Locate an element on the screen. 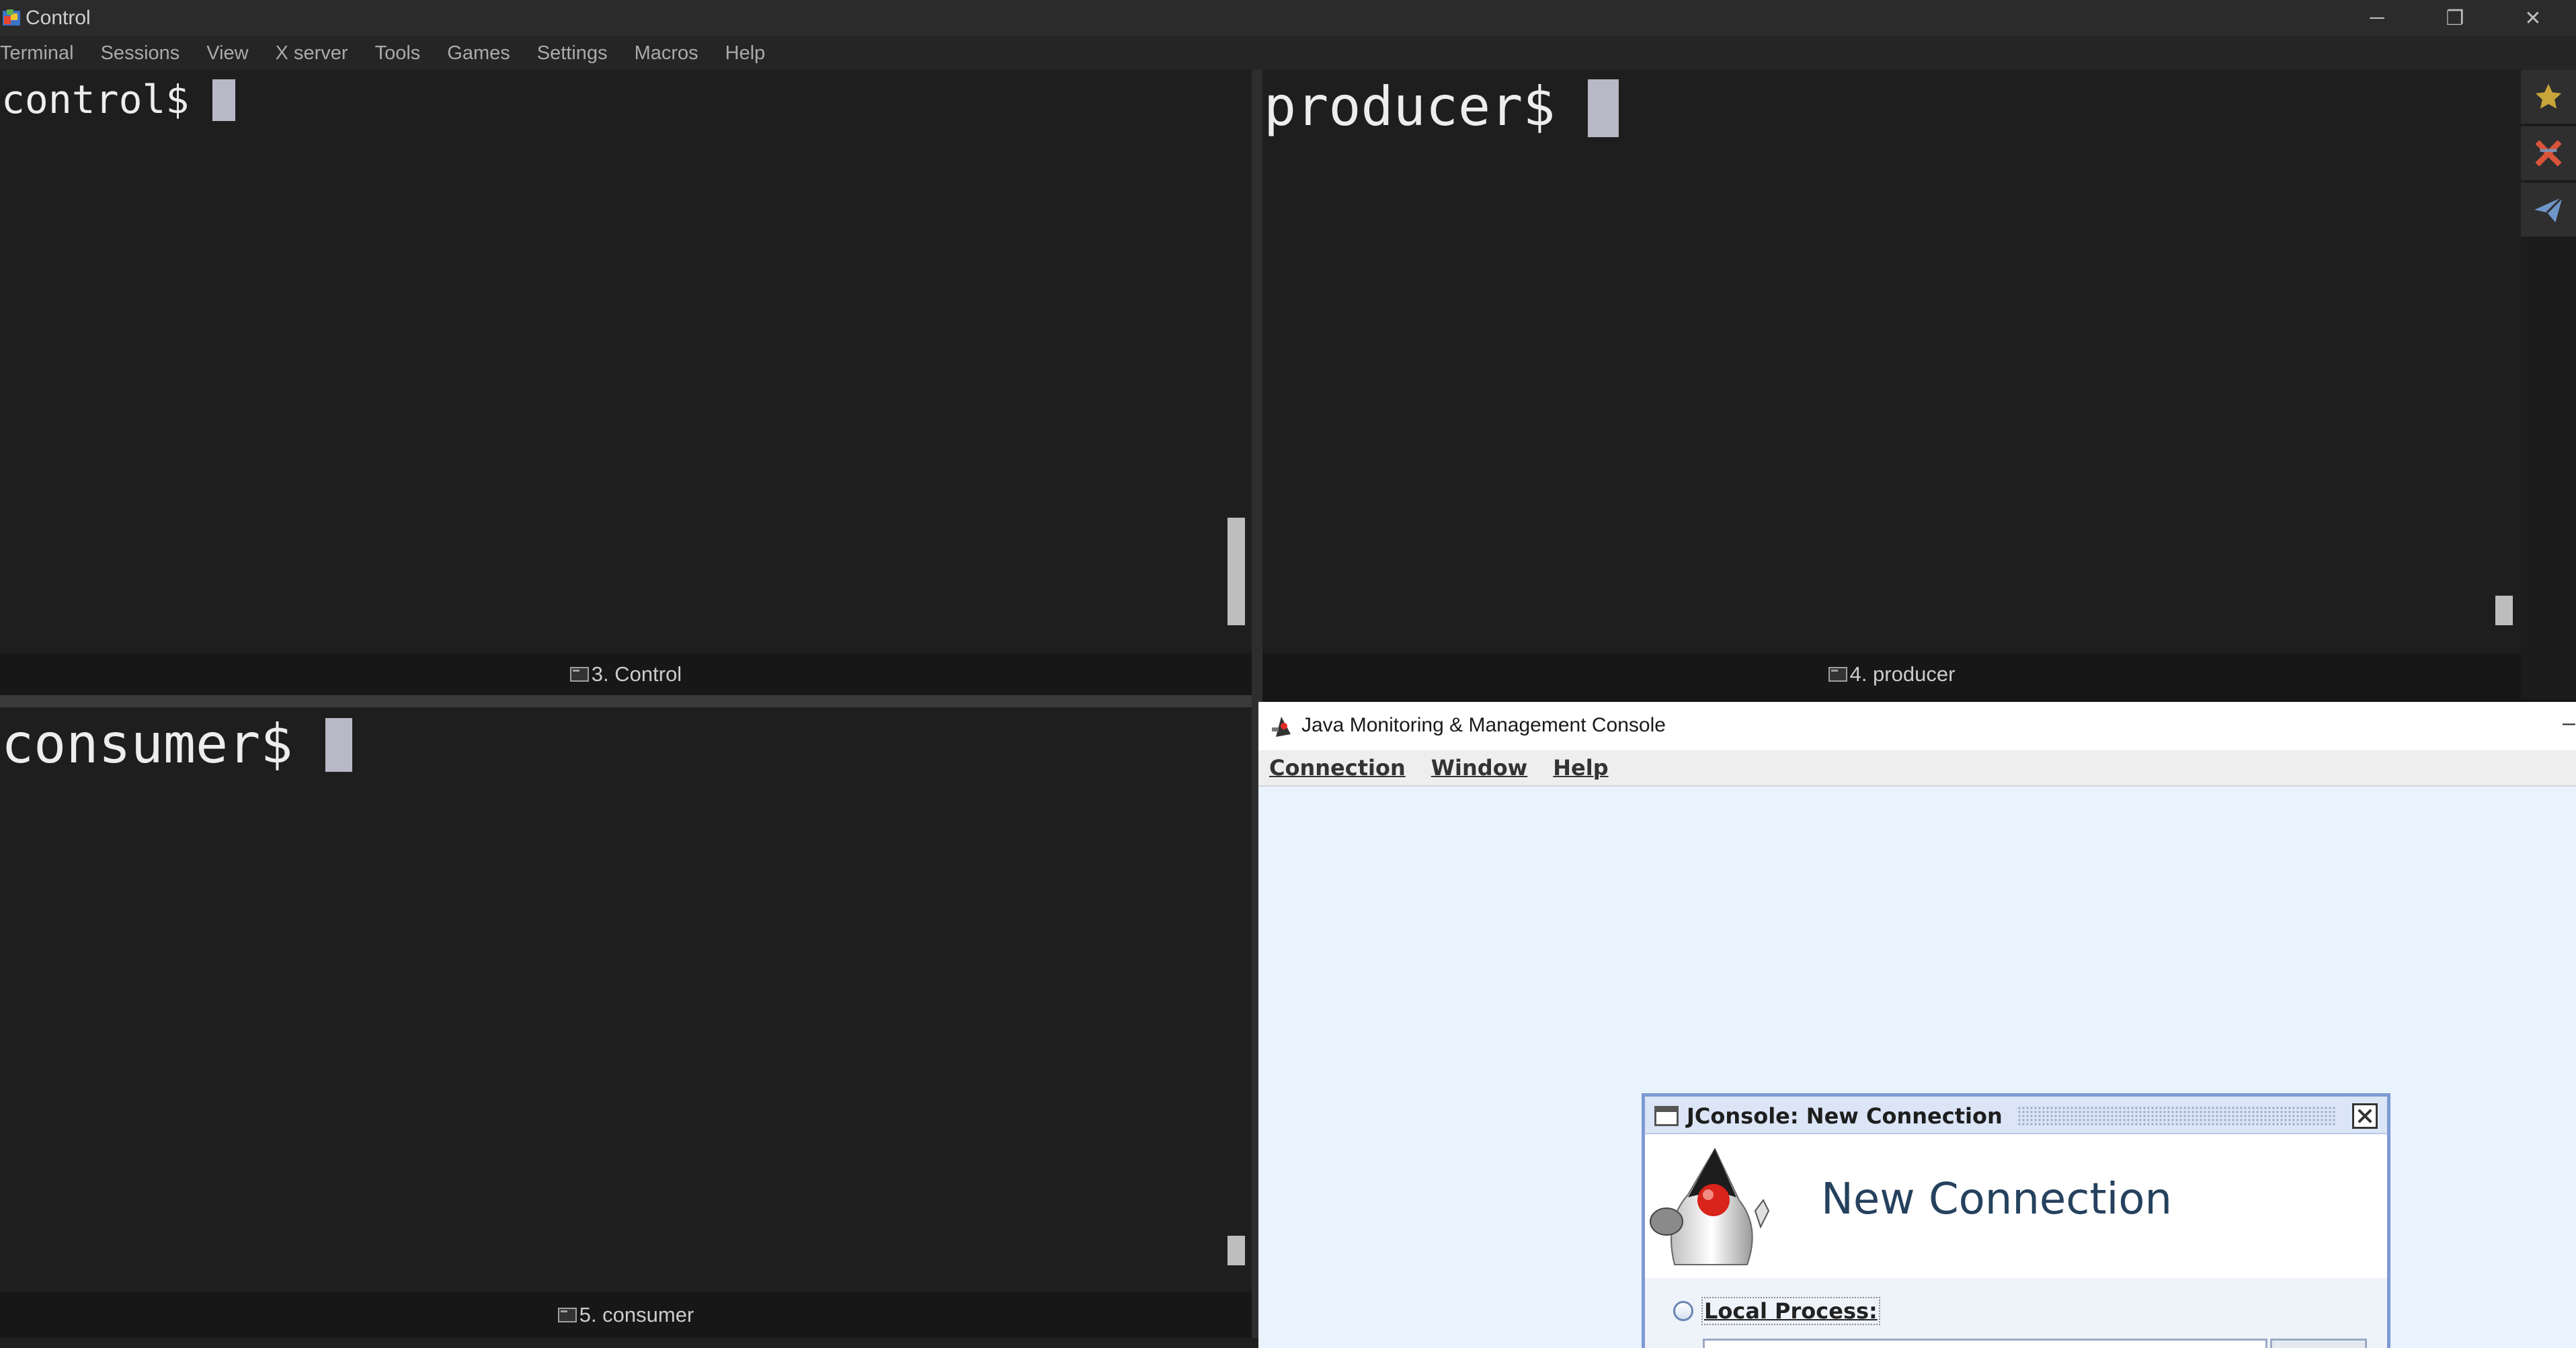  star-icon is located at coordinates (2548, 96).